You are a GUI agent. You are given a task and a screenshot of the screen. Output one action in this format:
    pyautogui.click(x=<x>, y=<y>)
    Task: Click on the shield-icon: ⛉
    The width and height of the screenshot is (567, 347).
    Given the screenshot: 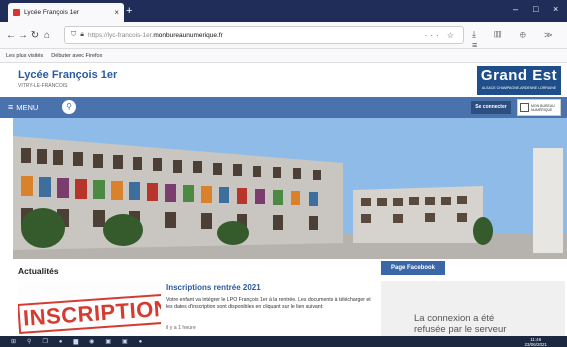 What is the action you would take?
    pyautogui.click(x=74, y=34)
    